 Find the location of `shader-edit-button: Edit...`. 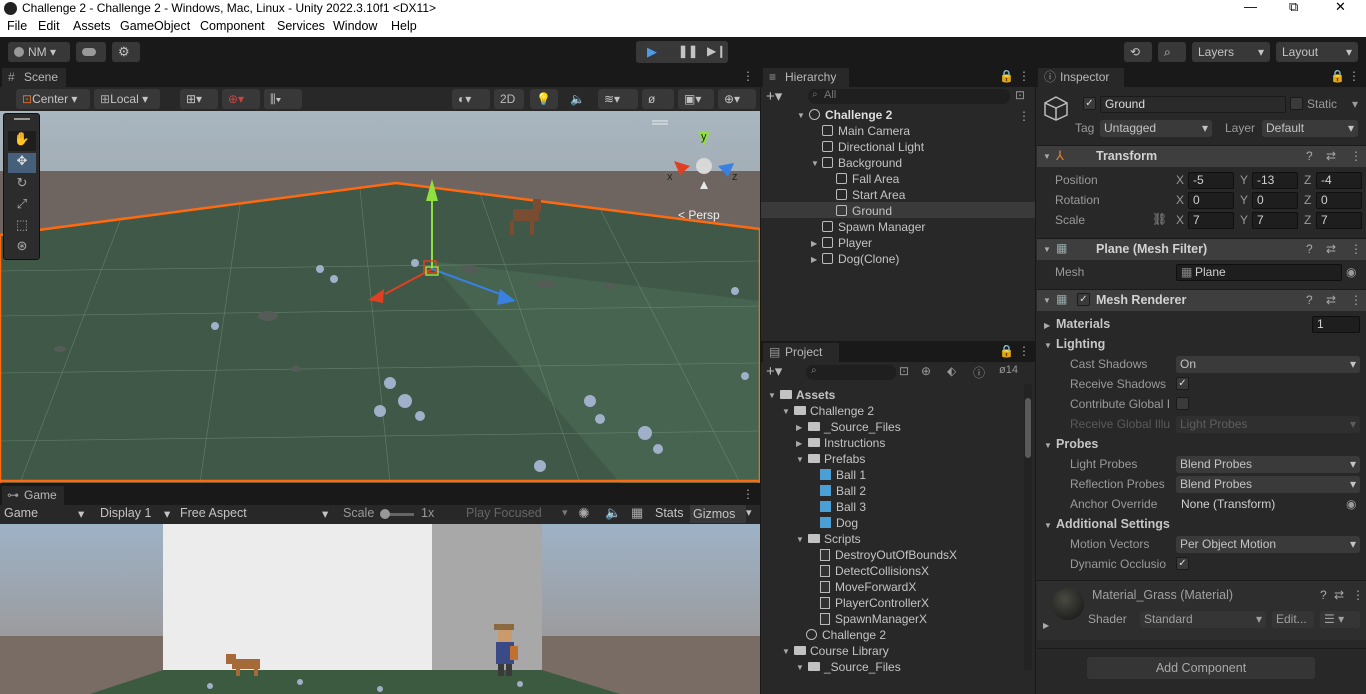

shader-edit-button: Edit... is located at coordinates (1293, 619).